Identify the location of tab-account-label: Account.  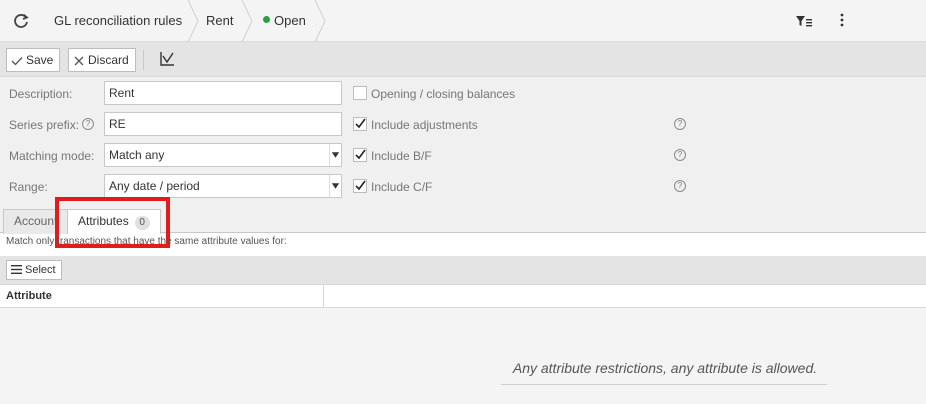
(36, 221).